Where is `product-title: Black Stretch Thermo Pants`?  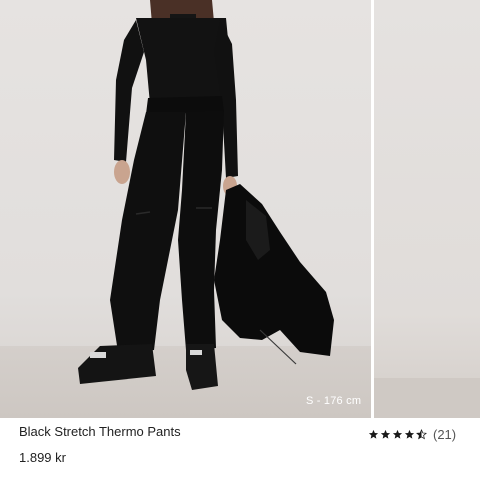 product-title: Black Stretch Thermo Pants is located at coordinates (100, 431).